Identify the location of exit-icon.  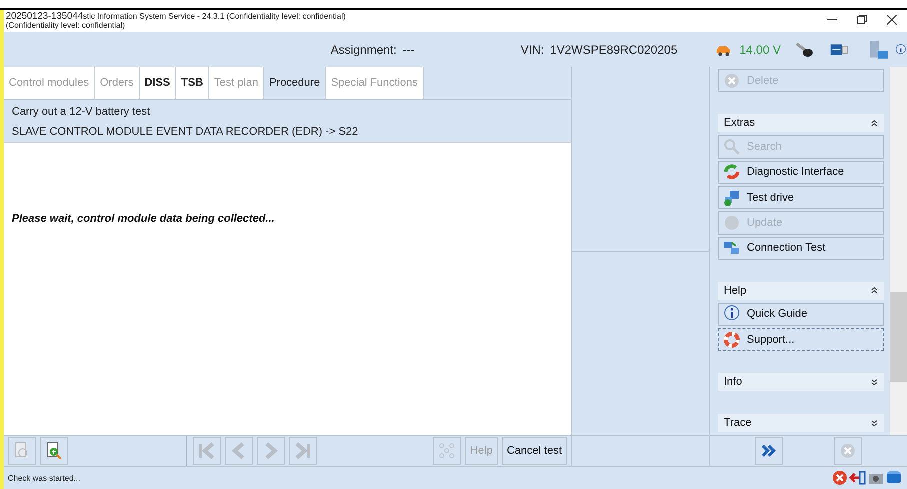
(858, 478).